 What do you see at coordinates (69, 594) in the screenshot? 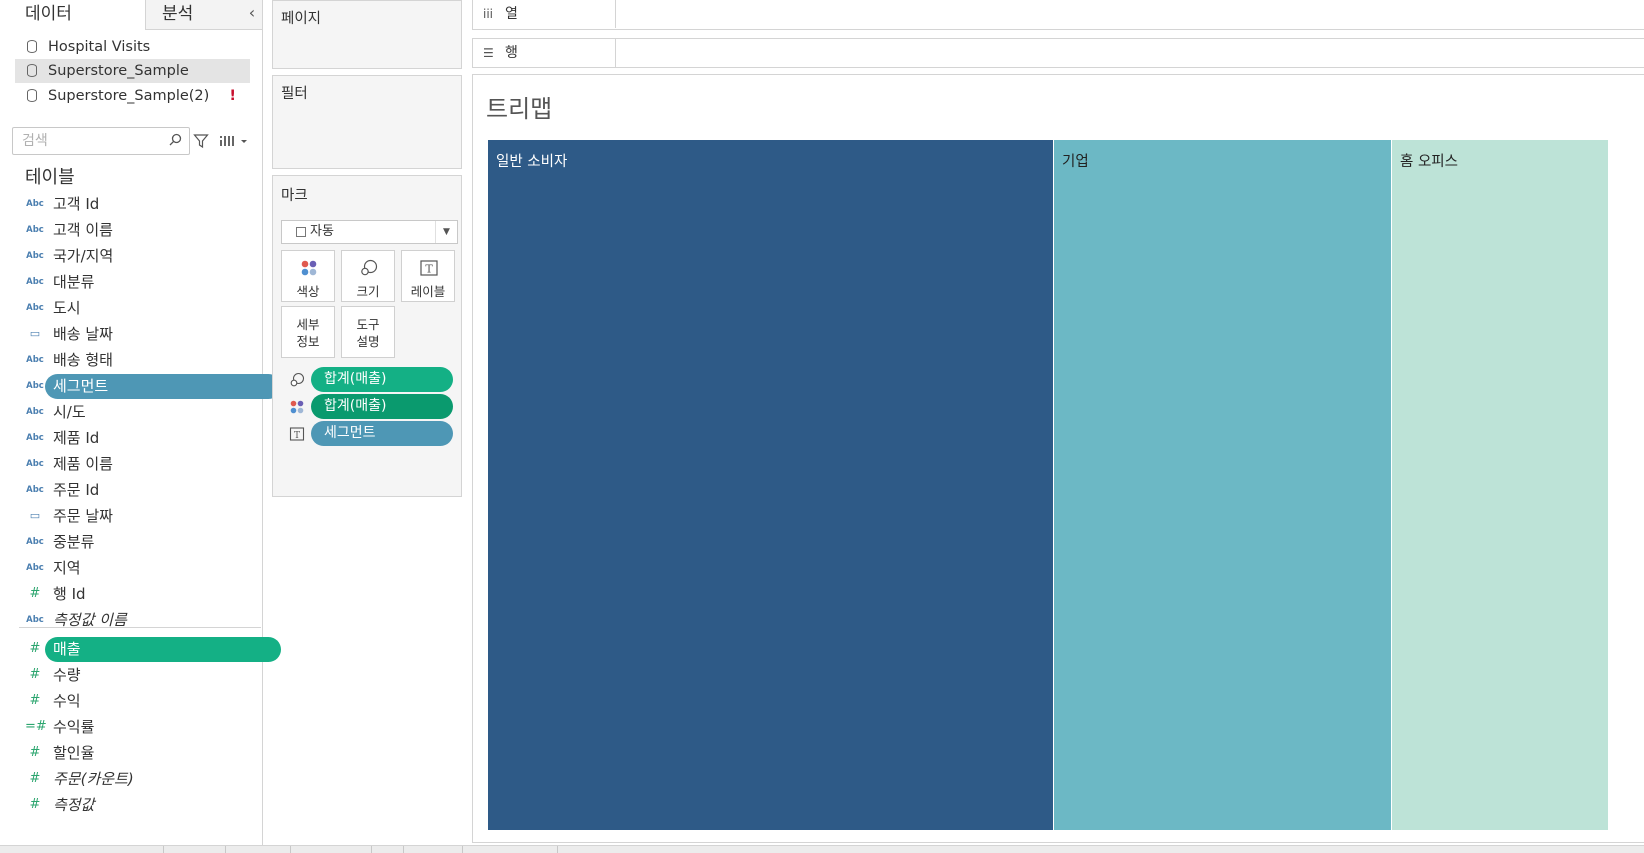
I see `field-label: 행 Id` at bounding box center [69, 594].